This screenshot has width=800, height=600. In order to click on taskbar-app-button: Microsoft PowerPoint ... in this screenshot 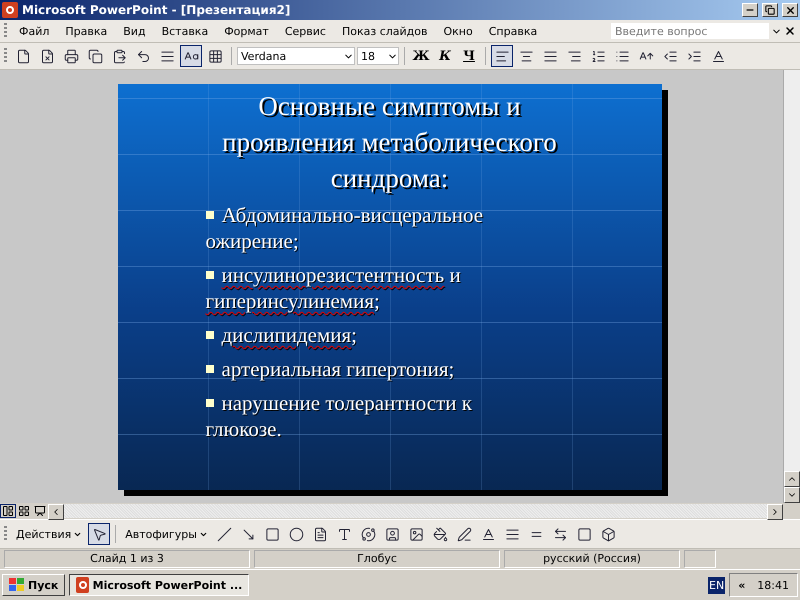, I will do `click(159, 585)`.